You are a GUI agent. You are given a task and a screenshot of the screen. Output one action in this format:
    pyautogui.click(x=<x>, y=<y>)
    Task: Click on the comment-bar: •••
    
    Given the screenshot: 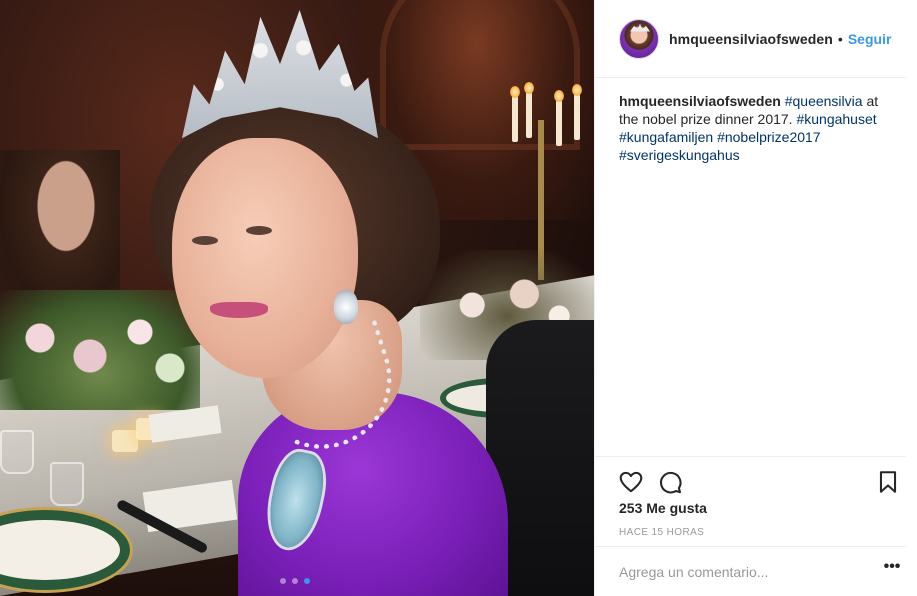 What is the action you would take?
    pyautogui.click(x=750, y=571)
    